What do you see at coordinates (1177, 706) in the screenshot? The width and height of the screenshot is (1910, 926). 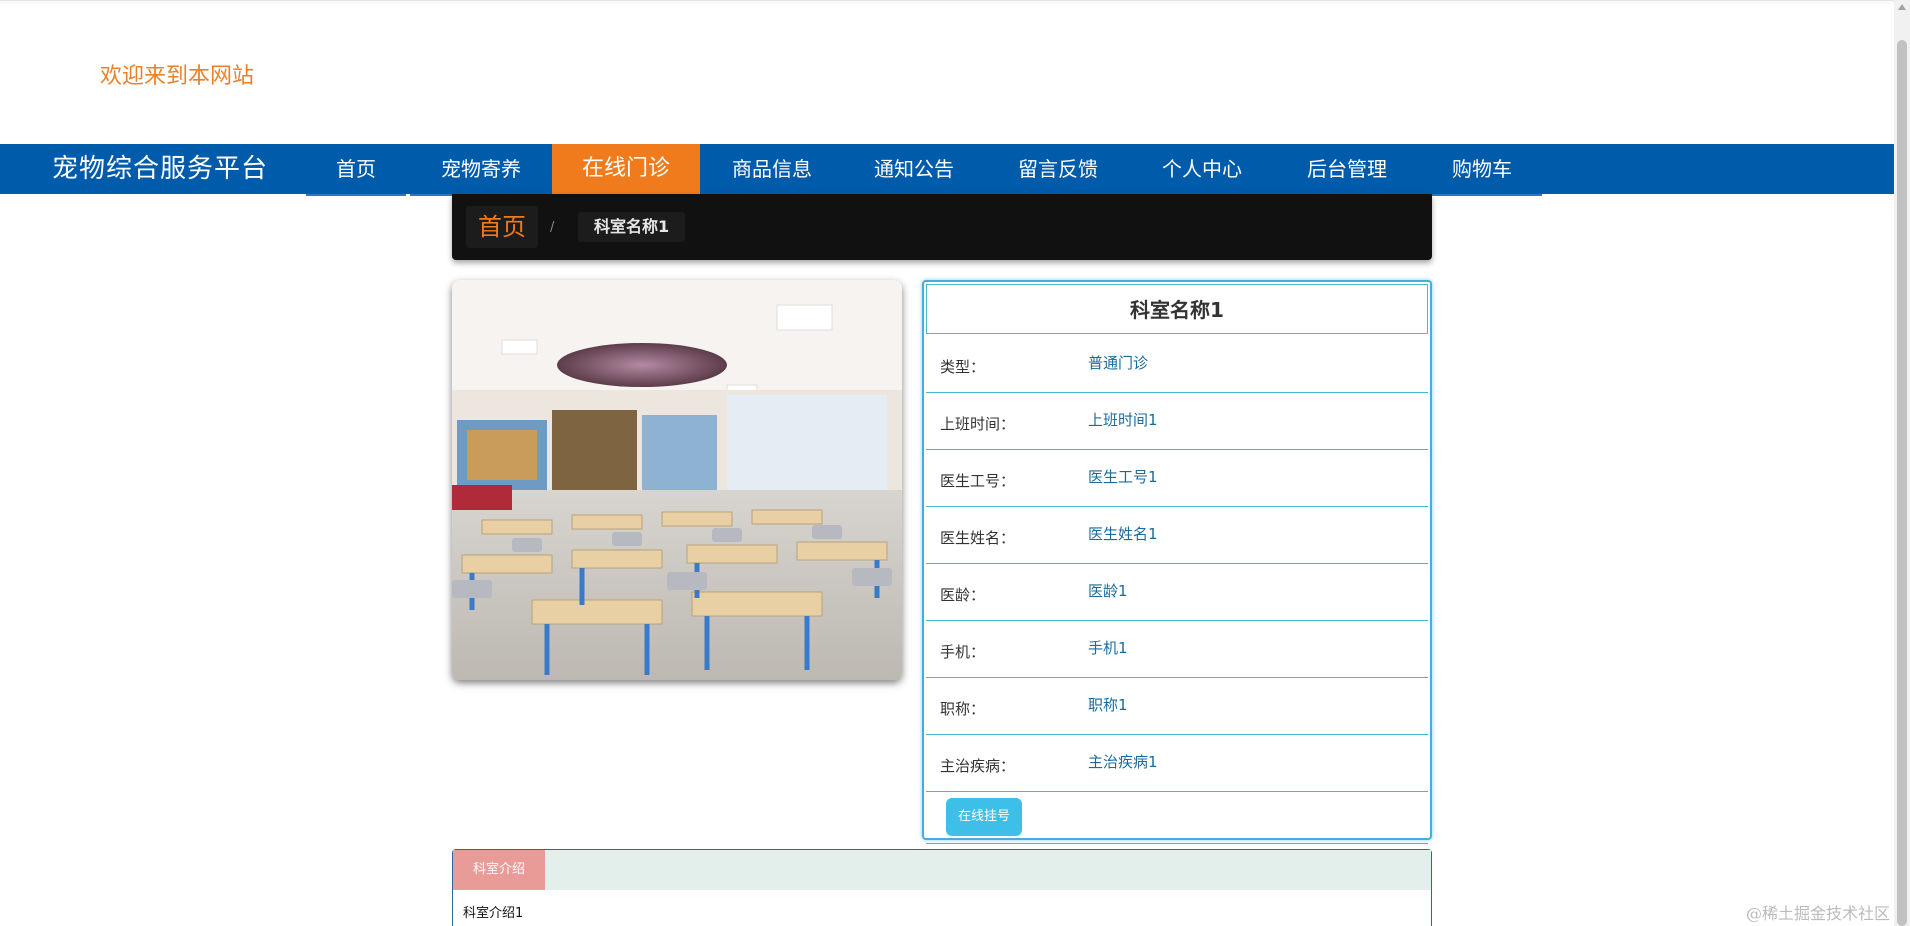 I see `detail-row-title: 职称： 职称1` at bounding box center [1177, 706].